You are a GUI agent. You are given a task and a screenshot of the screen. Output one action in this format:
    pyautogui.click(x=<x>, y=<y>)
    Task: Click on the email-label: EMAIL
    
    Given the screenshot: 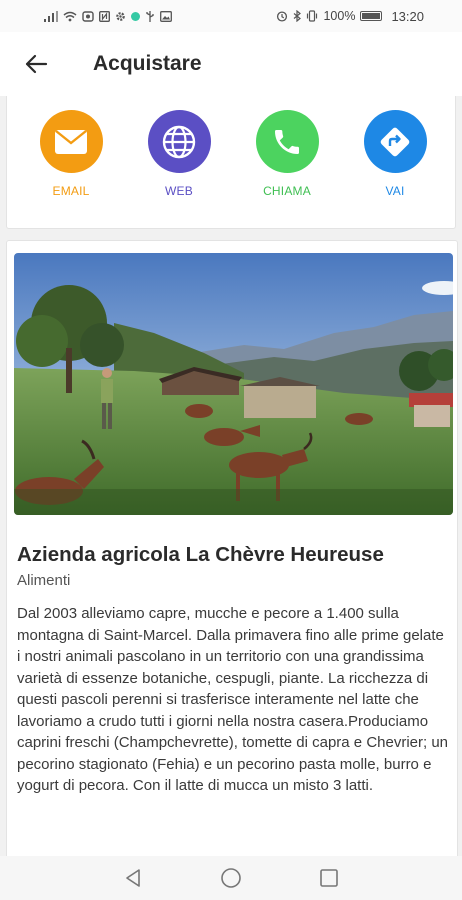 What is the action you would take?
    pyautogui.click(x=71, y=191)
    